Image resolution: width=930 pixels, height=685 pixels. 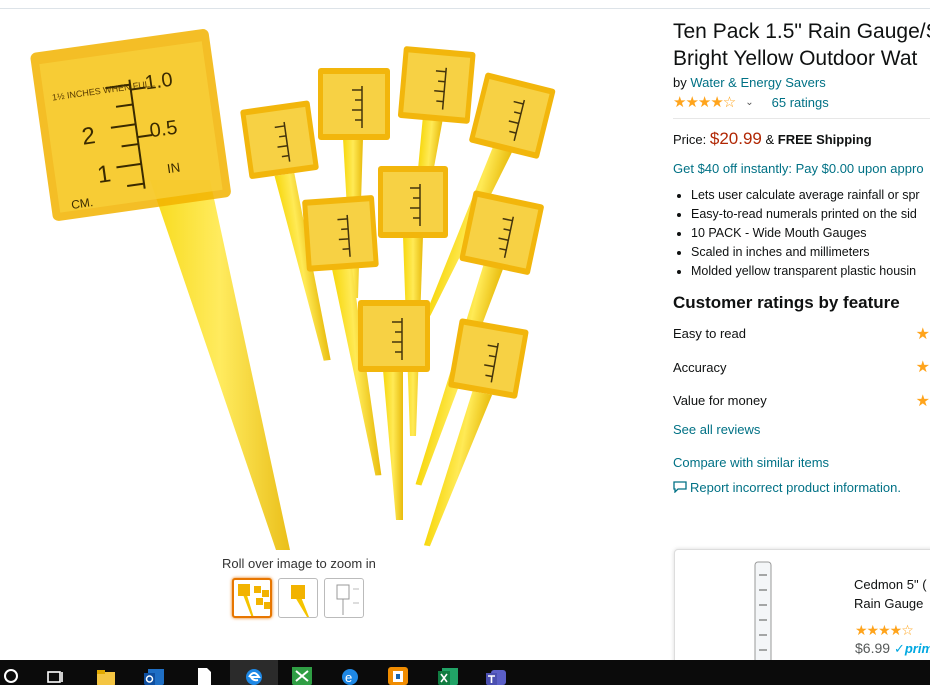 I want to click on related-name-line2: Rain Gauge, so click(x=889, y=603).